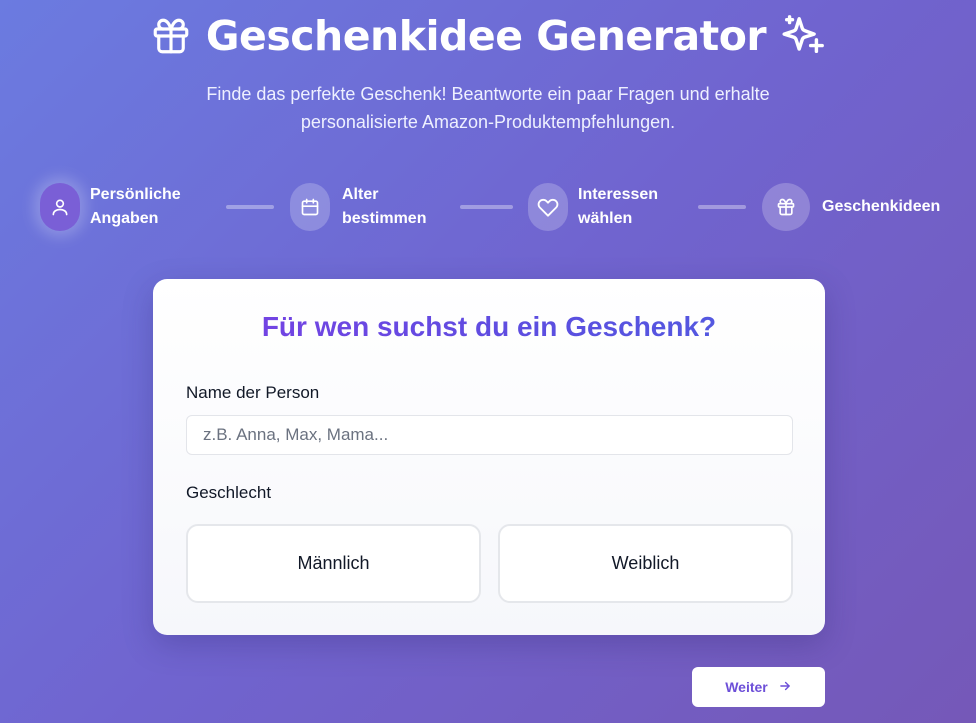  Describe the element at coordinates (229, 492) in the screenshot. I see `gender-label: Geschlecht` at that location.